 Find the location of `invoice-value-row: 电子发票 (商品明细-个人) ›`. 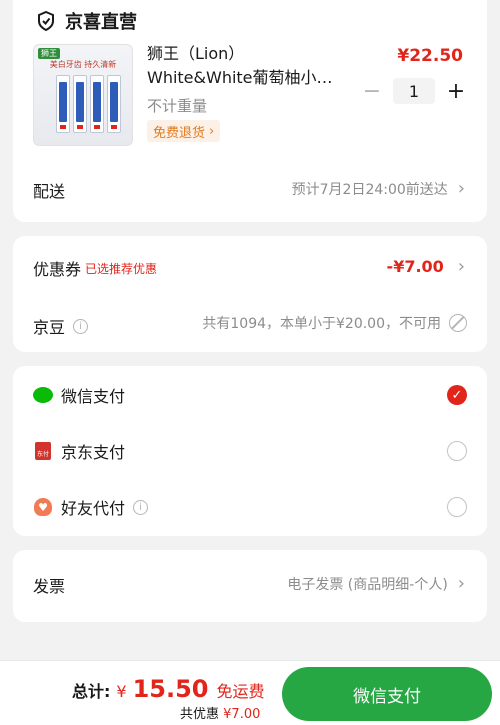

invoice-value-row: 电子发票 (商品明细-个人) › is located at coordinates (376, 583).